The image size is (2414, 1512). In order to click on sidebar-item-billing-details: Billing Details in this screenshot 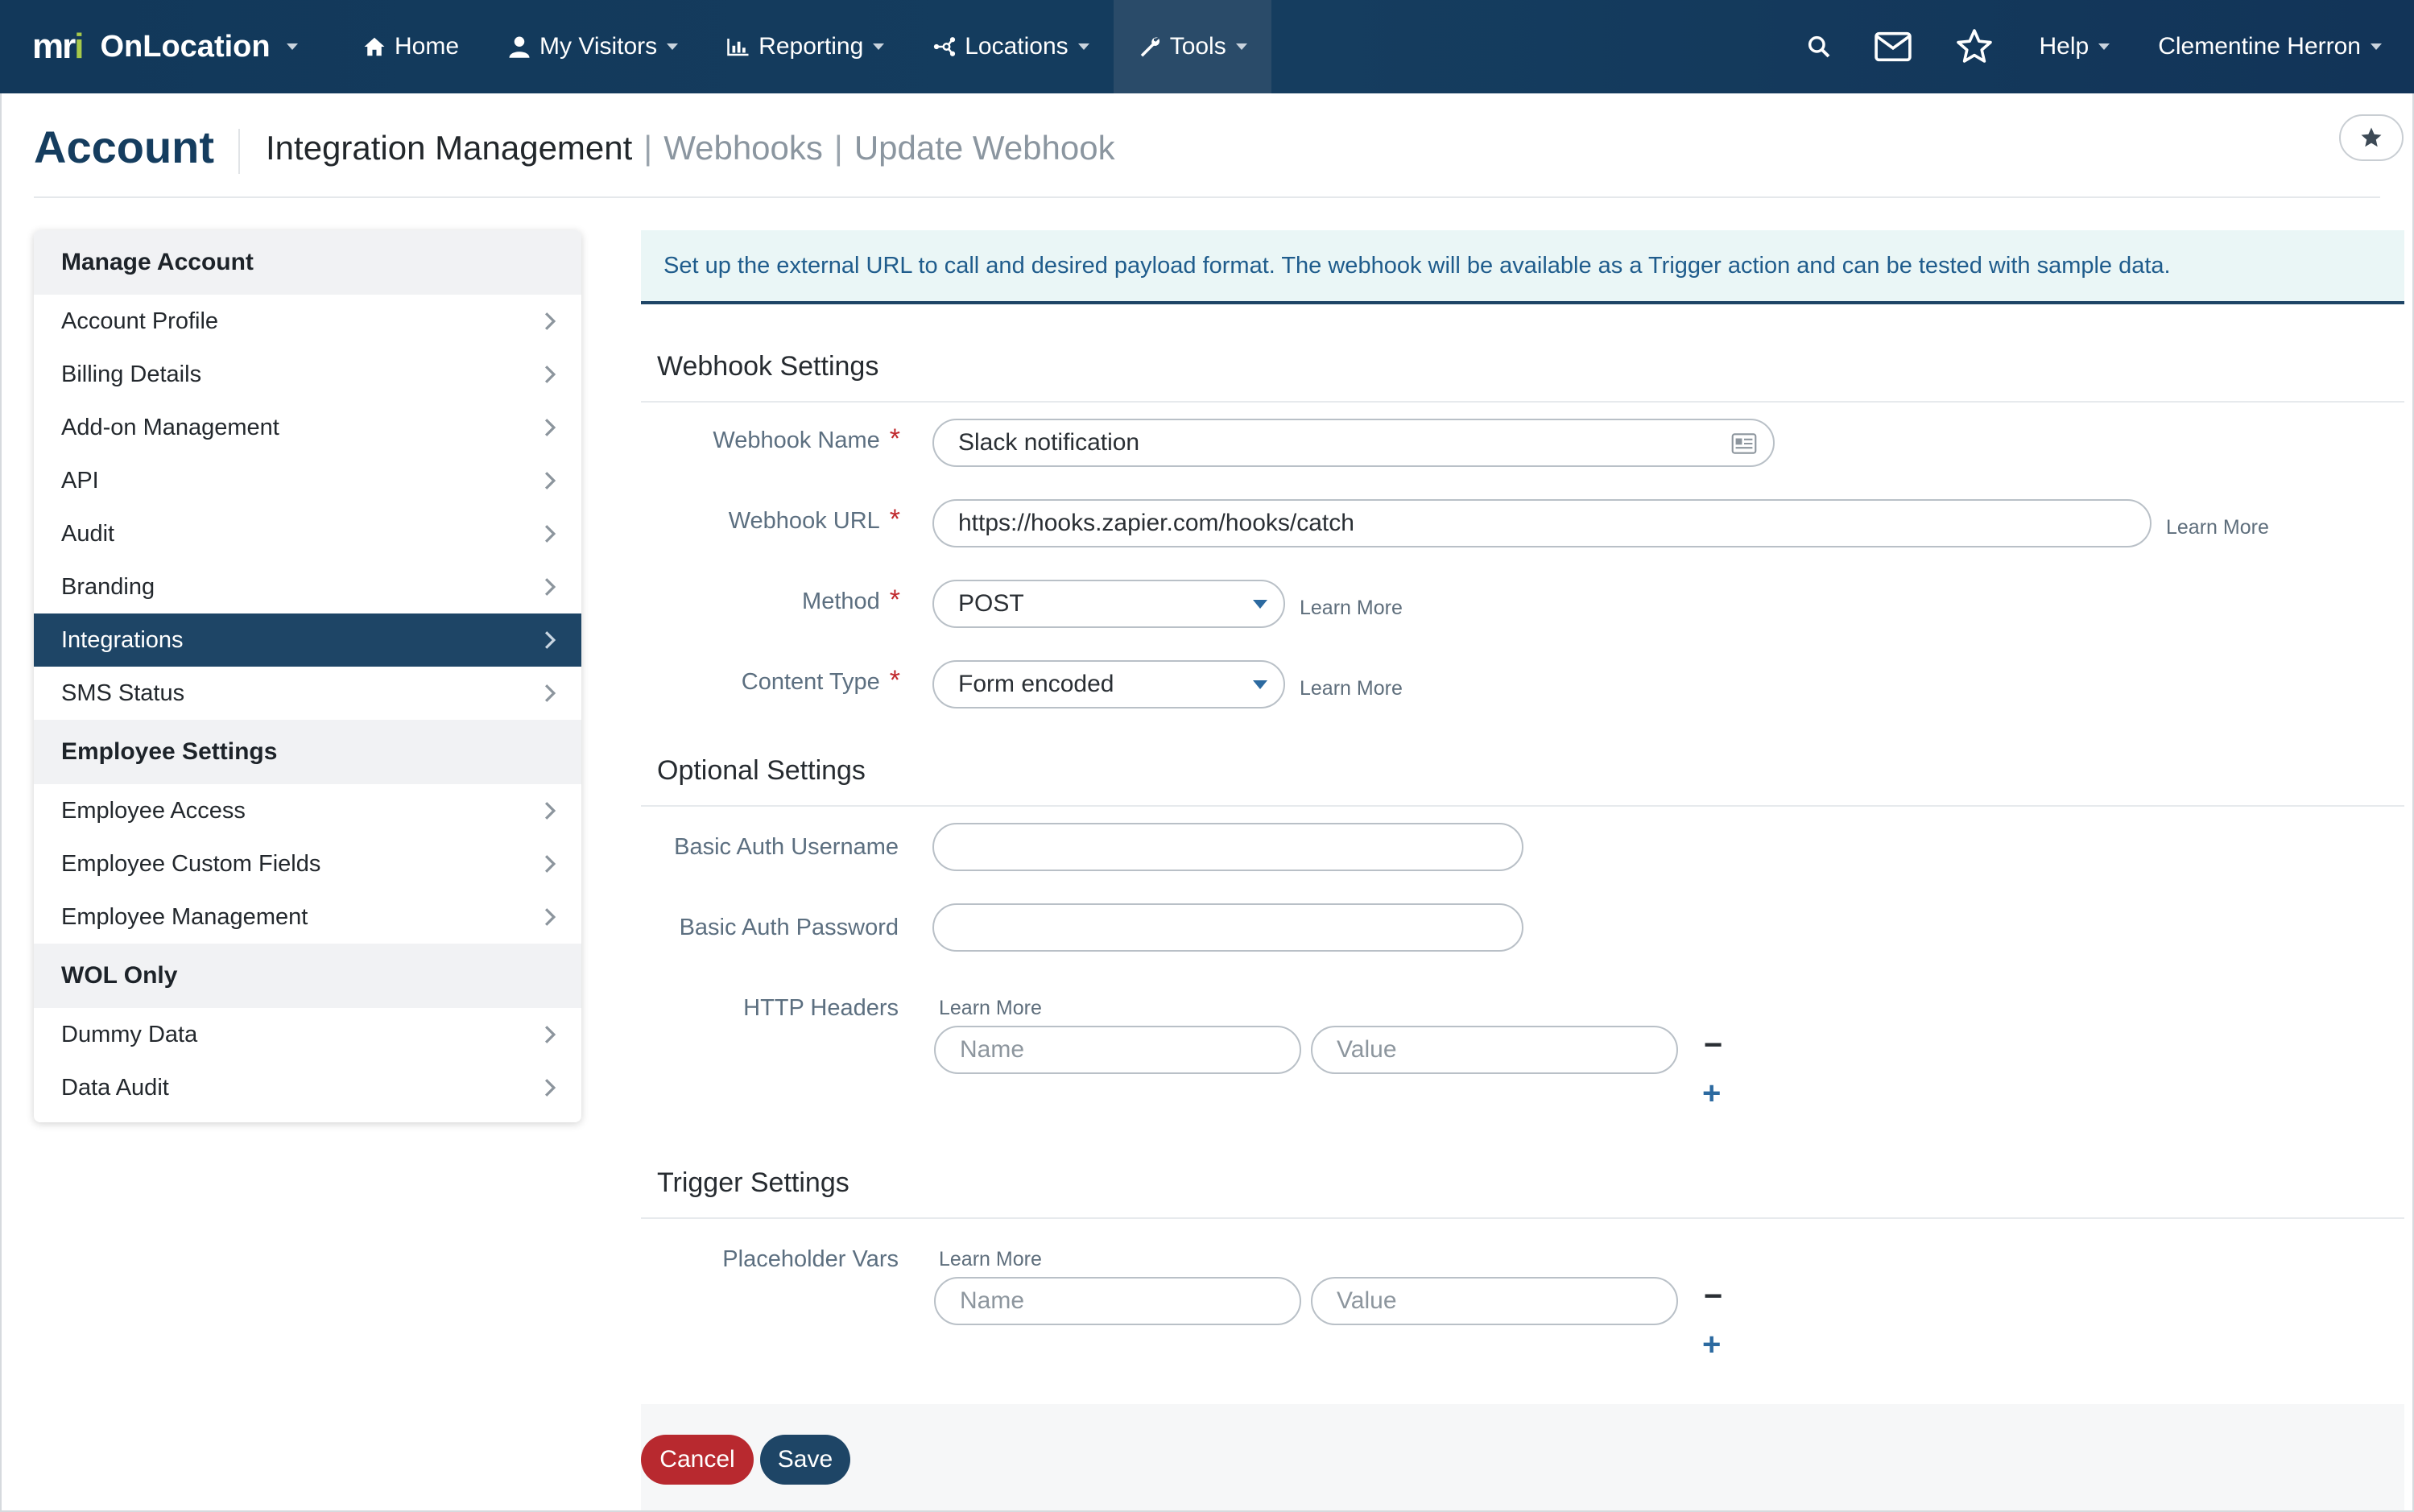, I will do `click(307, 374)`.